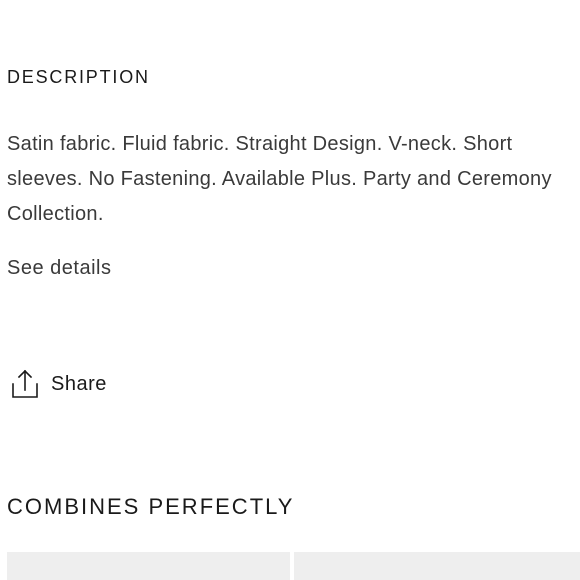 This screenshot has width=580, height=580. I want to click on share-button: Share, so click(58, 384).